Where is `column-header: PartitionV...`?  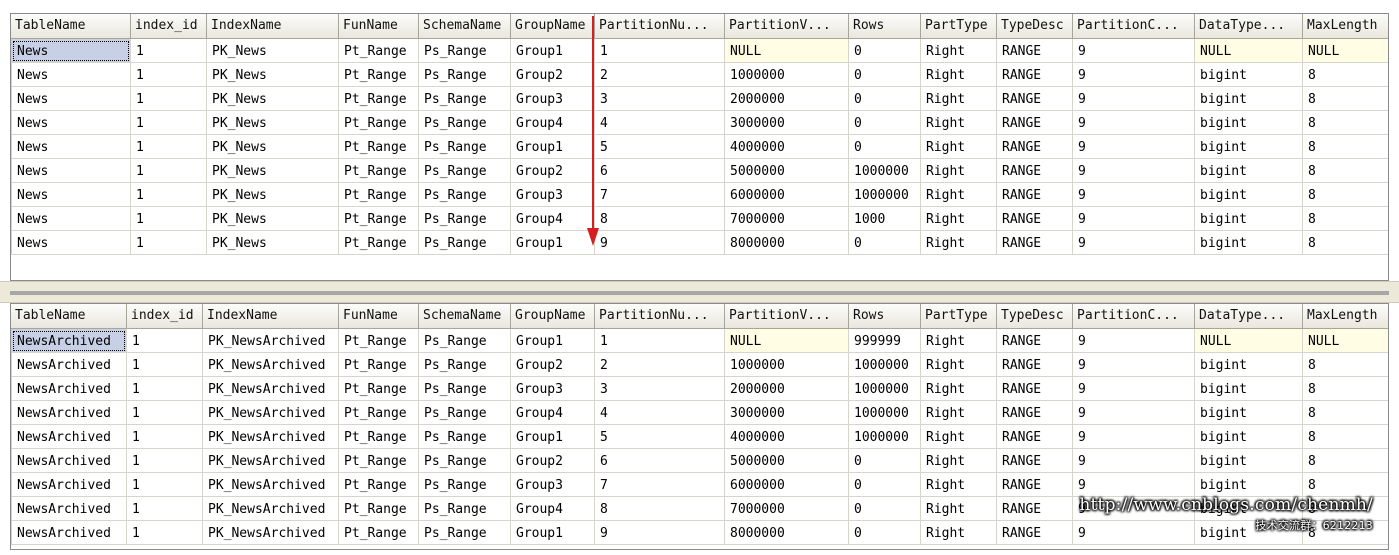 column-header: PartitionV... is located at coordinates (787, 316).